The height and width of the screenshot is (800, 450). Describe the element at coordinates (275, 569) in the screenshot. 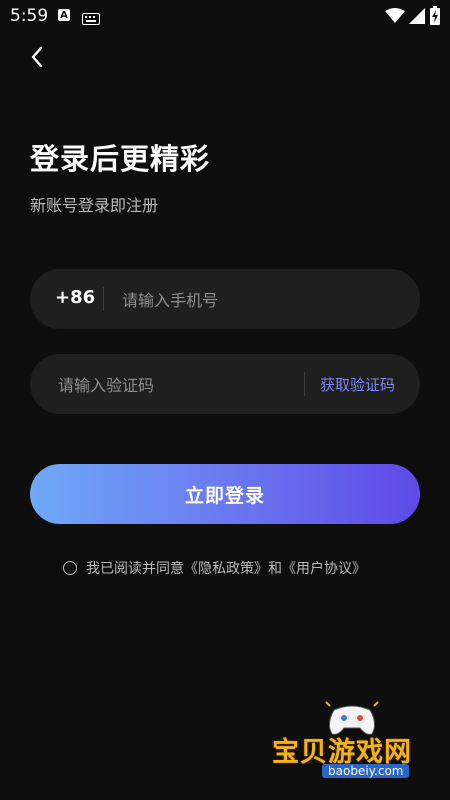

I see `agreement-and: 和` at that location.